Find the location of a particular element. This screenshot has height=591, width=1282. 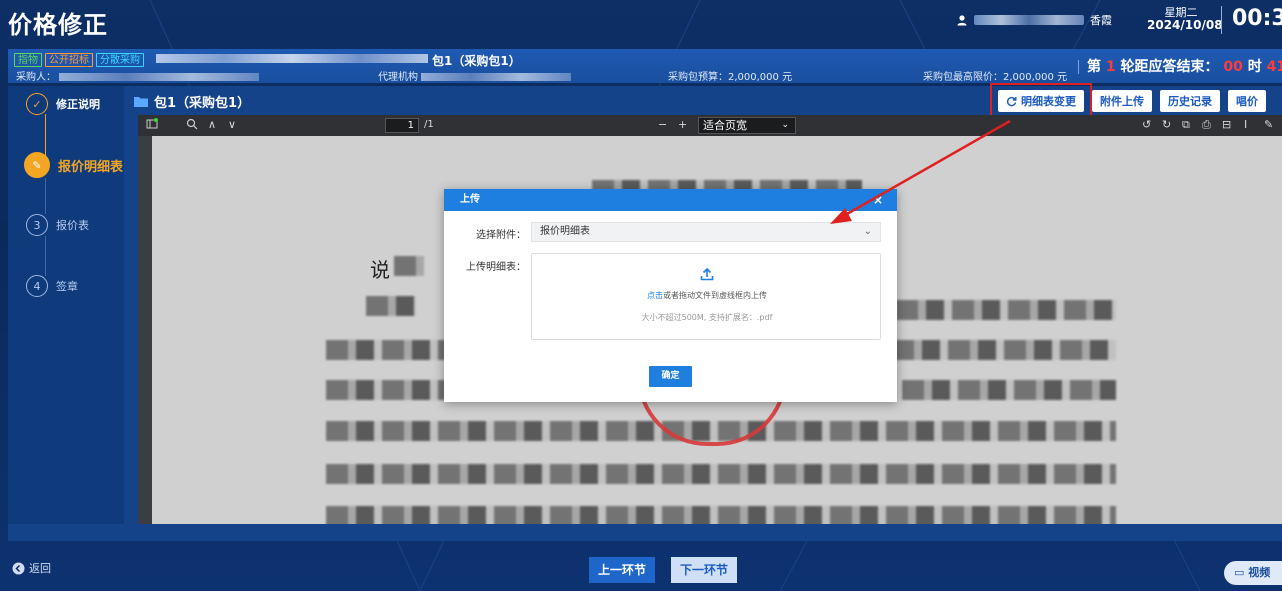

step-number: 4 is located at coordinates (37, 286).